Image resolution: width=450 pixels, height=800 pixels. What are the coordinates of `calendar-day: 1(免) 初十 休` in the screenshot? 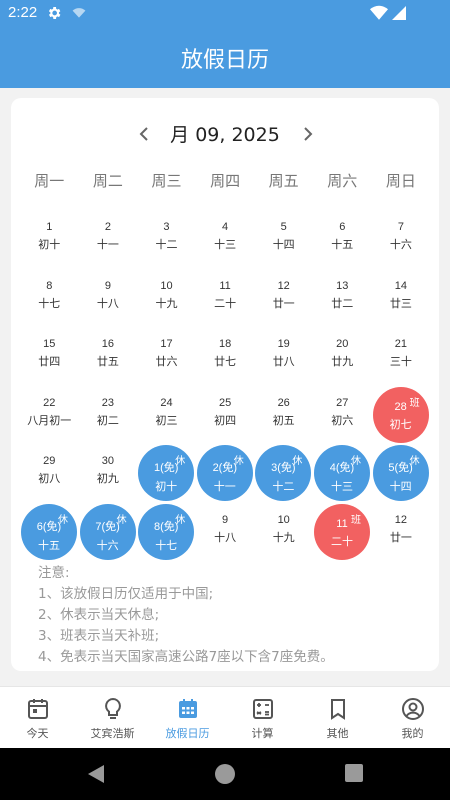 It's located at (166, 473).